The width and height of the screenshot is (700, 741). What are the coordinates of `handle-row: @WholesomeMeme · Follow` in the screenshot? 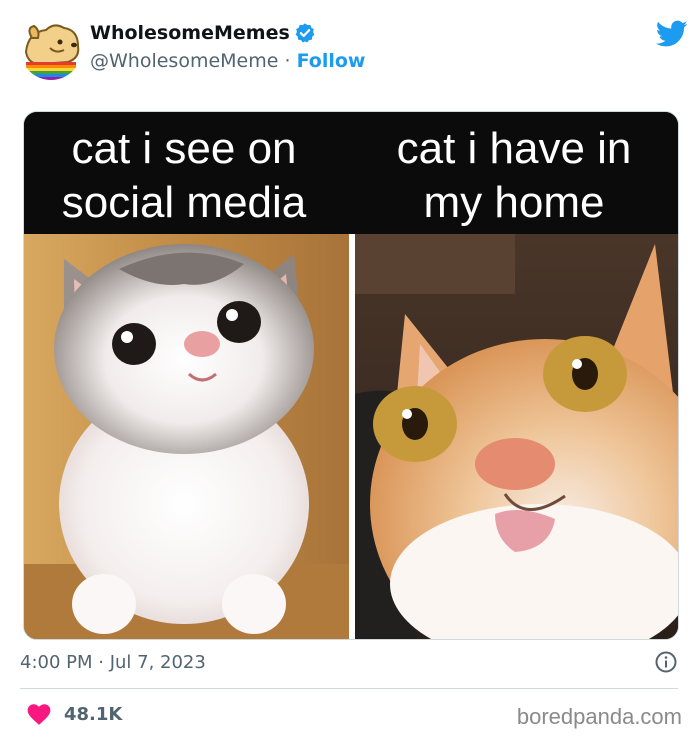 It's located at (227, 61).